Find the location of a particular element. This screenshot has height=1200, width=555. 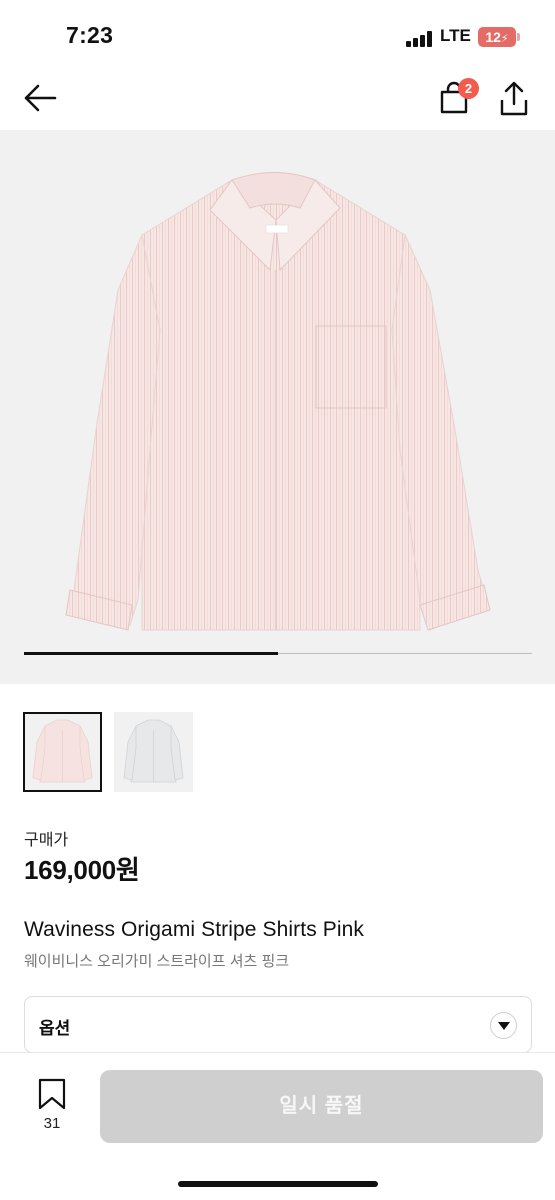

signal-icon is located at coordinates (420, 39).